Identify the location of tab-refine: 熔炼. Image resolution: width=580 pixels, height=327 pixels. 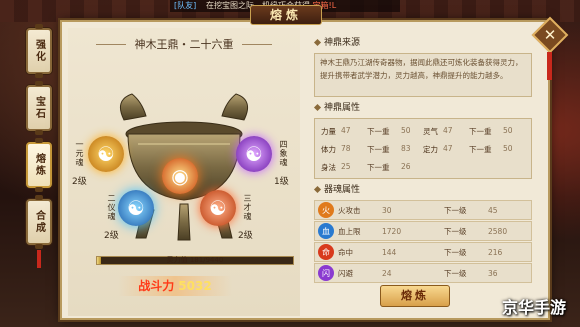
(39, 165).